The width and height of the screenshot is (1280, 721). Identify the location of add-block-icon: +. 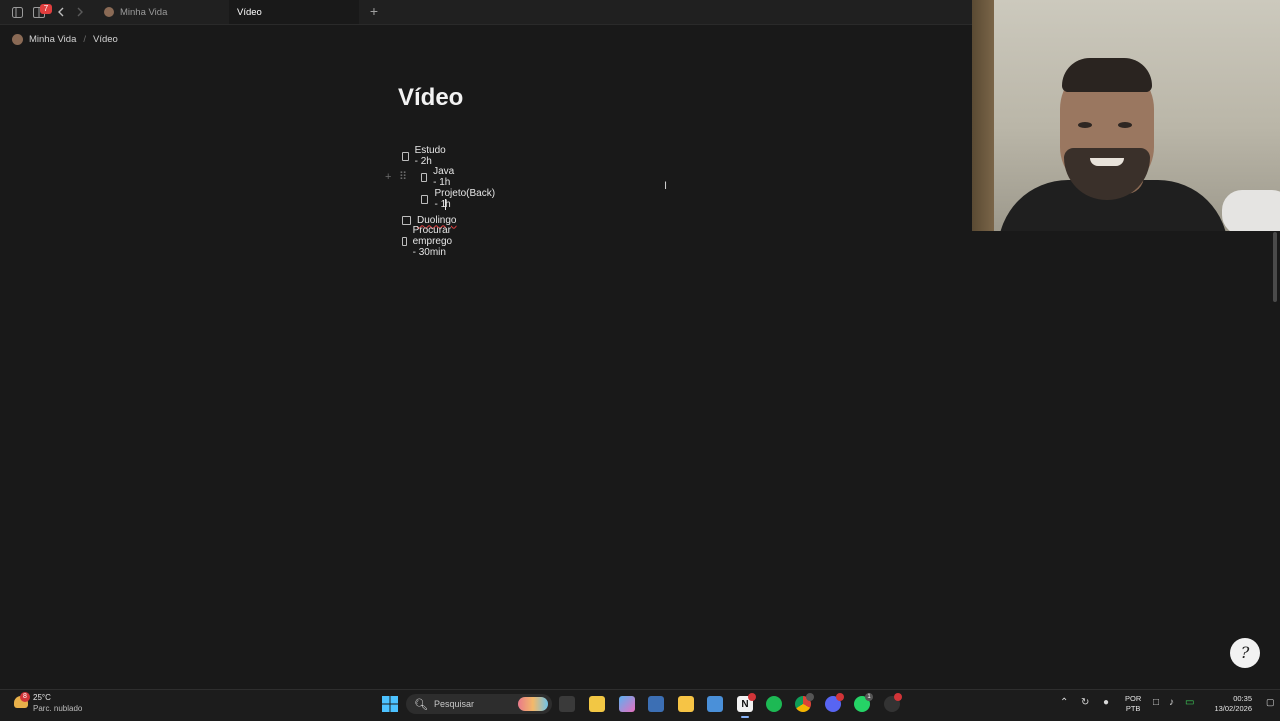
(388, 177).